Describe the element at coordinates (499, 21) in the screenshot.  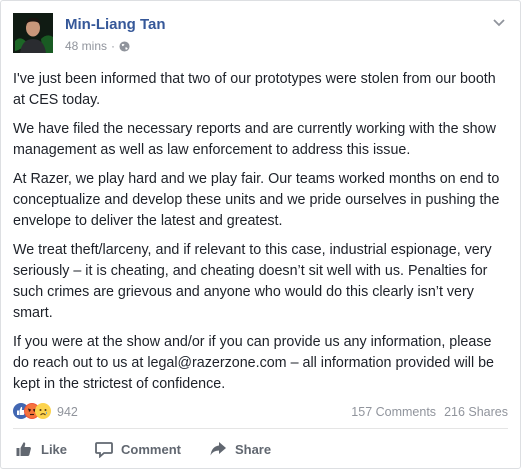
I see `chevron-down-icon` at that location.